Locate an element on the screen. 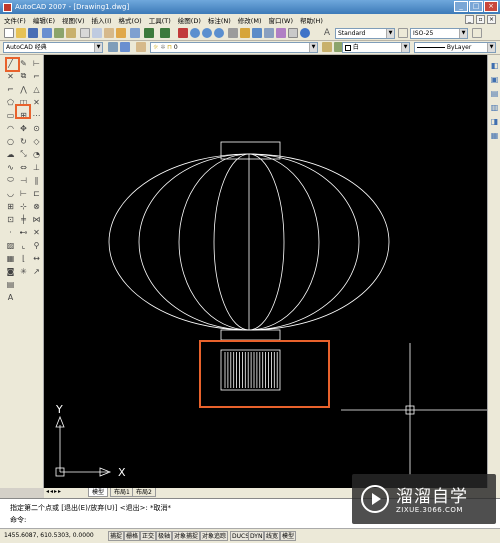  menu-window: 窗口(W) is located at coordinates (280, 20).